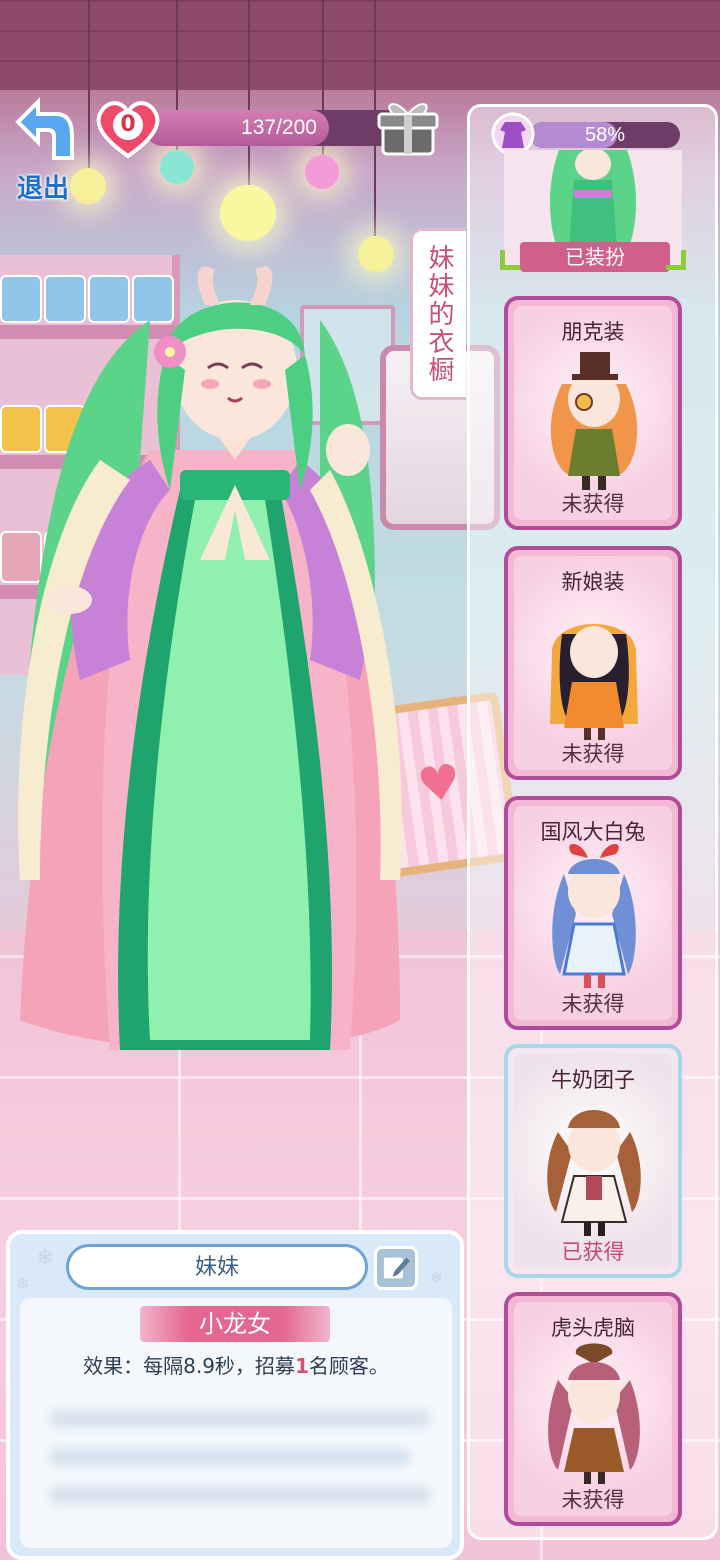 This screenshot has height=1560, width=720. I want to click on pencil-icon, so click(396, 1268).